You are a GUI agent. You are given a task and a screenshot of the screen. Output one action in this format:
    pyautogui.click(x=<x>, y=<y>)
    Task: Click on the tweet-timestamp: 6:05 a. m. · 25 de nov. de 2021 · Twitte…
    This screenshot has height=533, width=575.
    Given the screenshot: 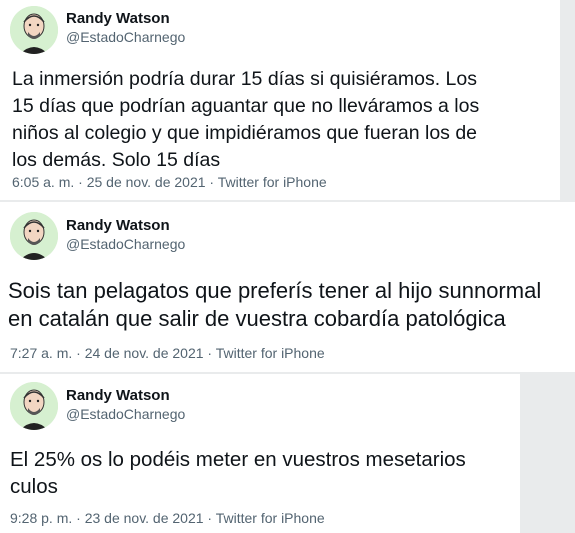 What is the action you would take?
    pyautogui.click(x=169, y=182)
    